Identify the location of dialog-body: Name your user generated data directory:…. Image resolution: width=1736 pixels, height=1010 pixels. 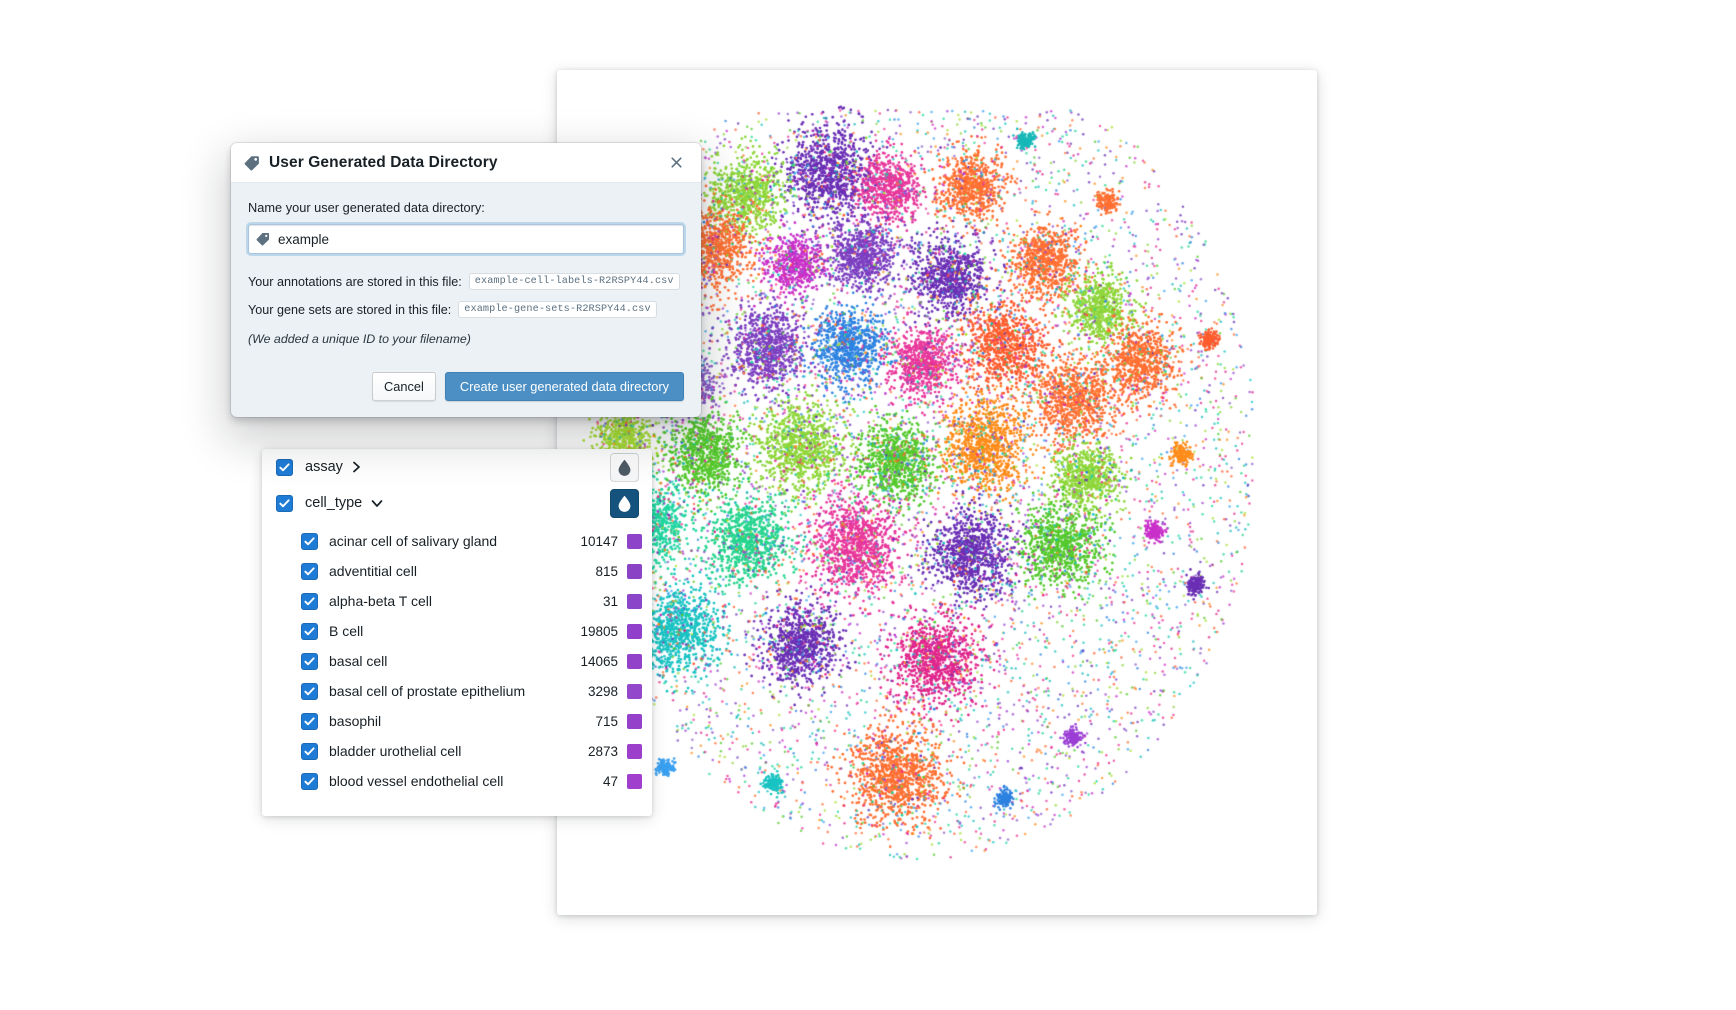
(466, 271).